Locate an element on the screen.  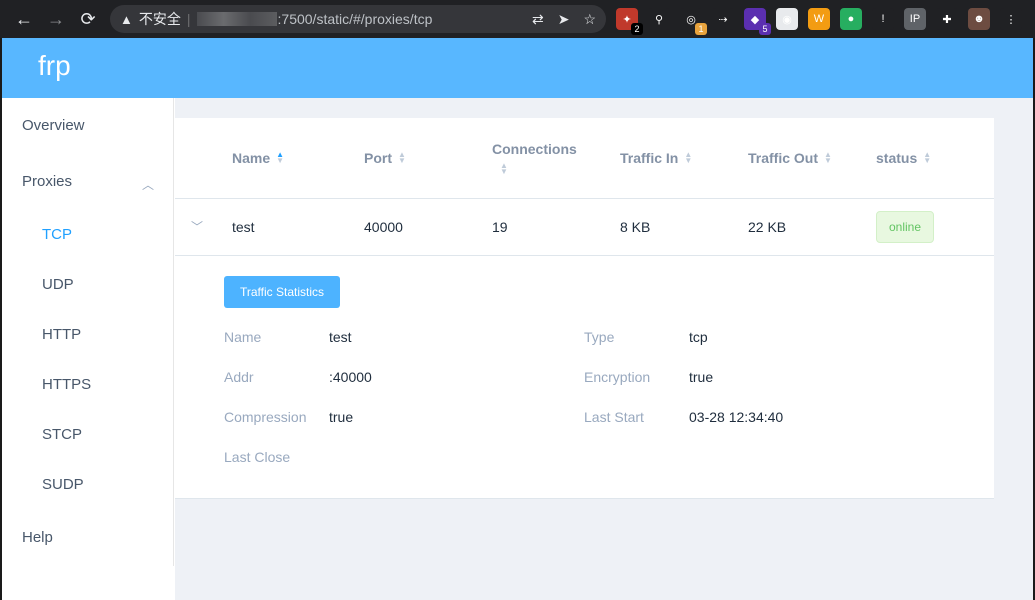
detail-value-type: tcp is located at coordinates (698, 337).